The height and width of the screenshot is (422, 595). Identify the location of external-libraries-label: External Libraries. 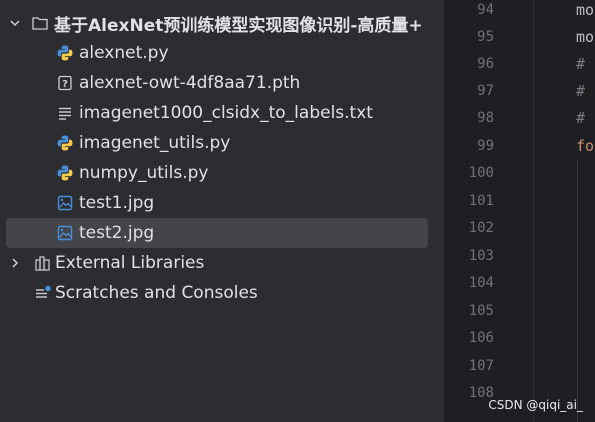
(130, 263).